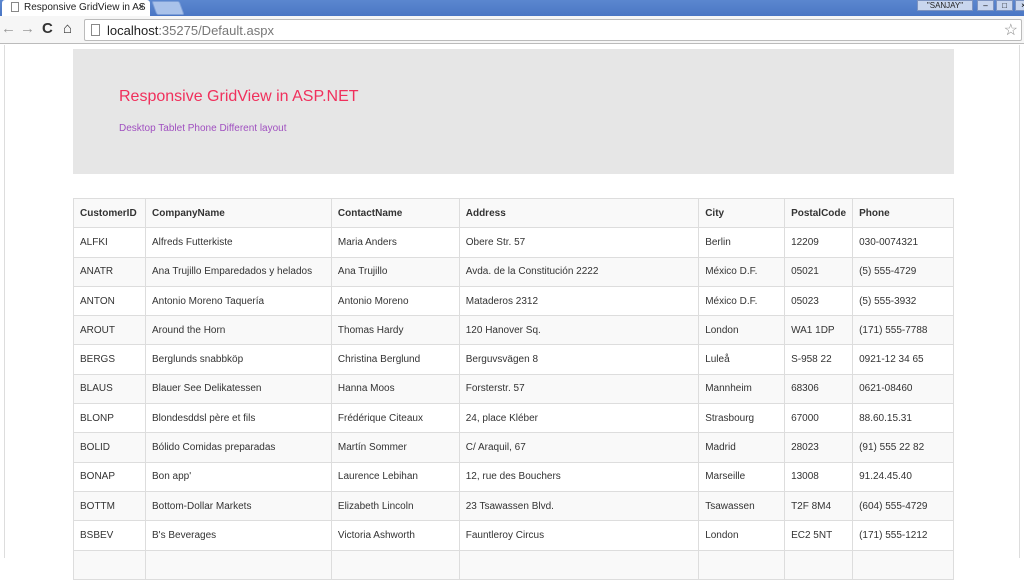  Describe the element at coordinates (579, 418) in the screenshot. I see `table-cell: 24, place Kléber` at that location.